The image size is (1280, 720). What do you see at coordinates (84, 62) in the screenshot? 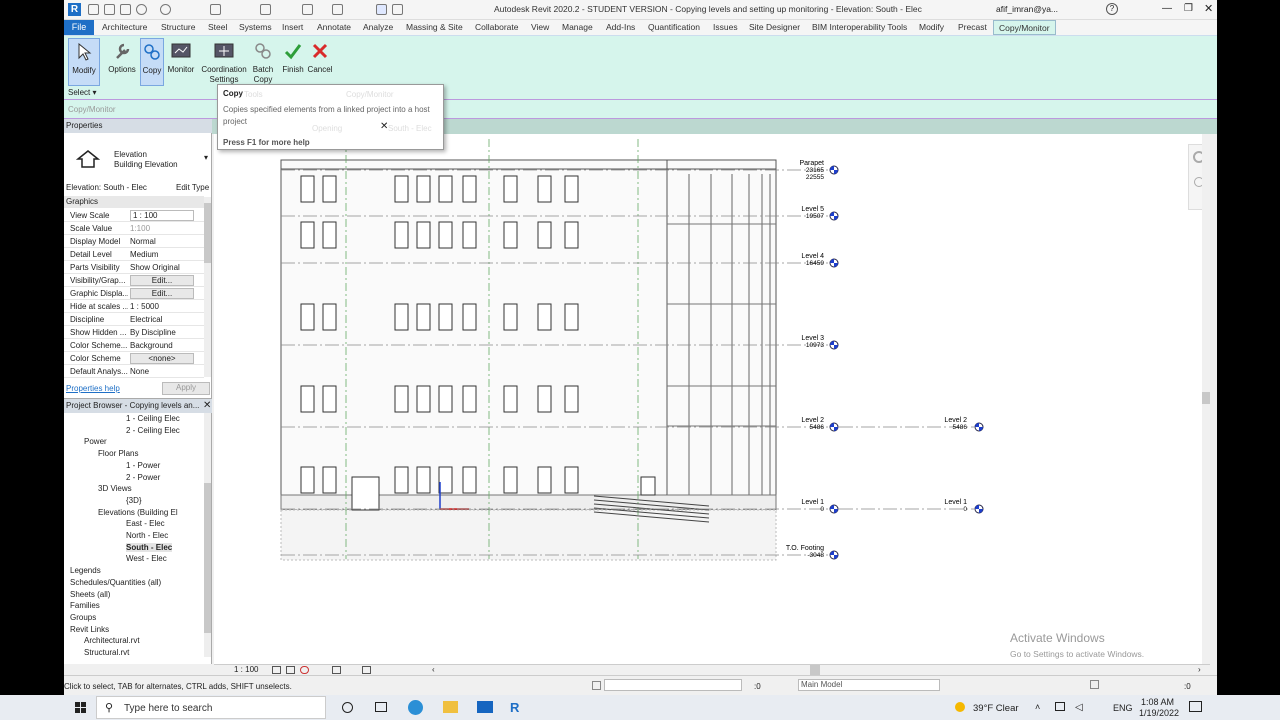
I see `modify-button: Modify` at bounding box center [84, 62].